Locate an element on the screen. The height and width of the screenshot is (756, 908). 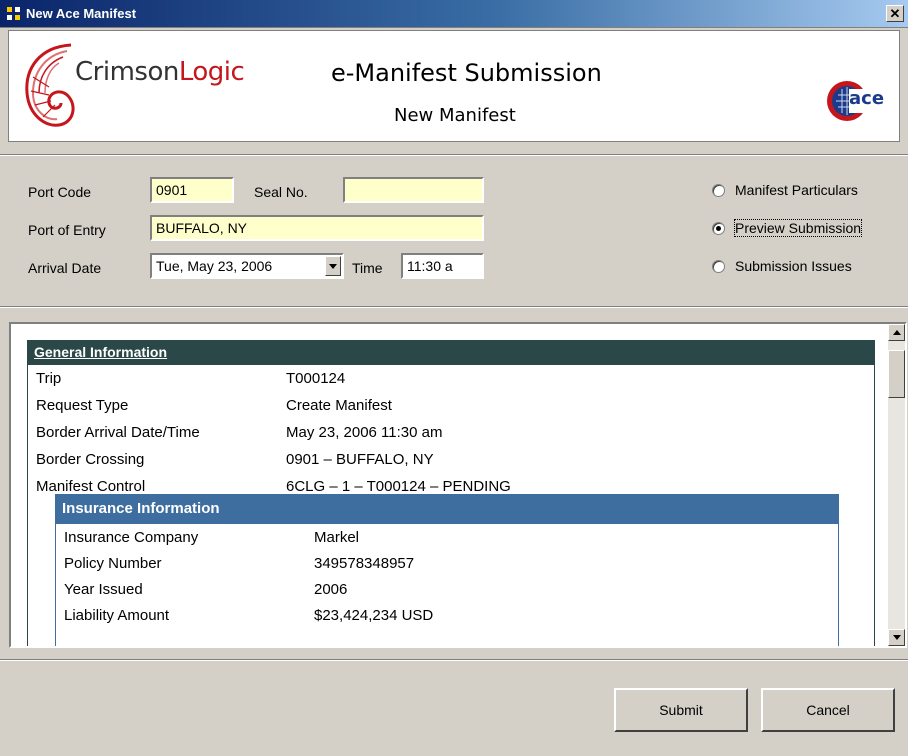
radio-submission-issues: Submission Issues is located at coordinates (782, 266).